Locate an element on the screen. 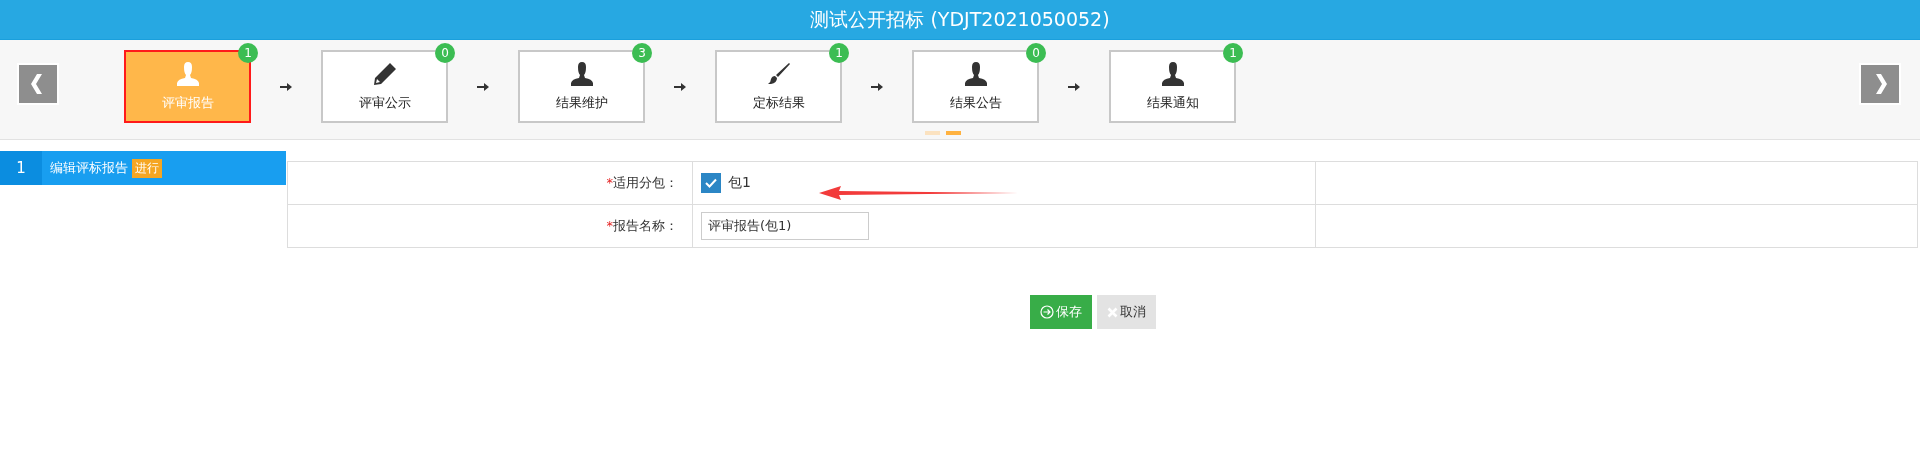  close-icon is located at coordinates (1112, 312).